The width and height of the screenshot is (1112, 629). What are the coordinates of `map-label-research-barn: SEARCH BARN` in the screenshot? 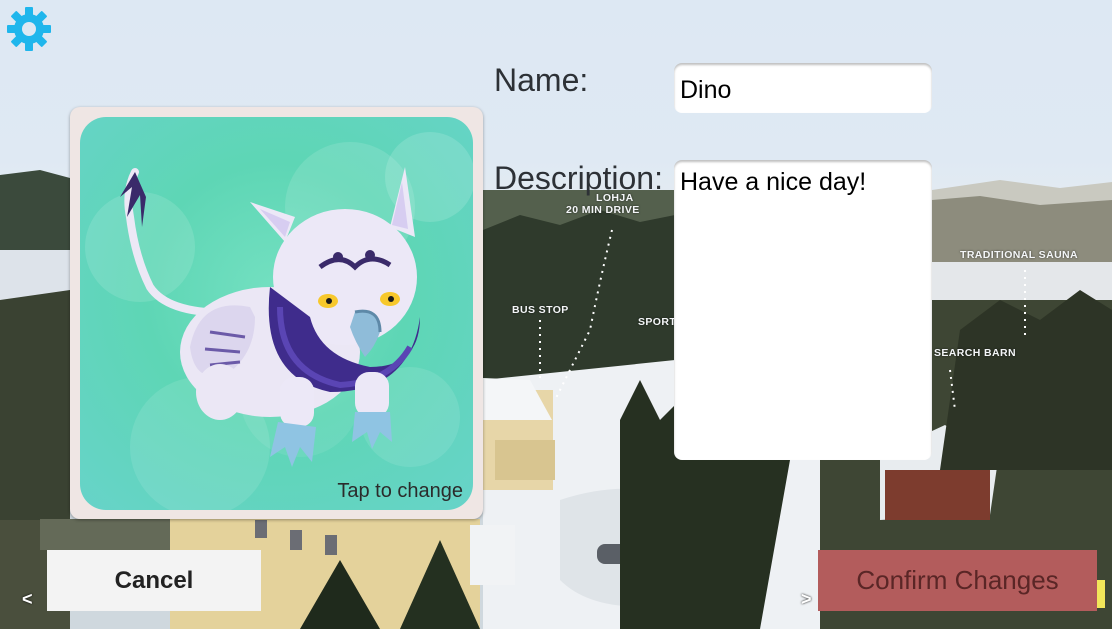 It's located at (975, 353).